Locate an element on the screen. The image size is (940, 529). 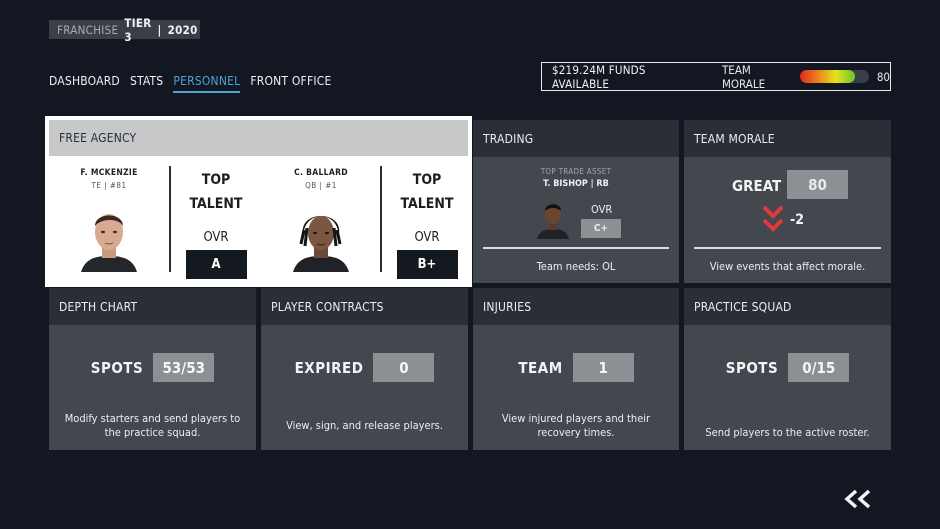
main-nav: DASHBOARD STATS PERSONNEL FRONT OFFICE is located at coordinates (190, 83).